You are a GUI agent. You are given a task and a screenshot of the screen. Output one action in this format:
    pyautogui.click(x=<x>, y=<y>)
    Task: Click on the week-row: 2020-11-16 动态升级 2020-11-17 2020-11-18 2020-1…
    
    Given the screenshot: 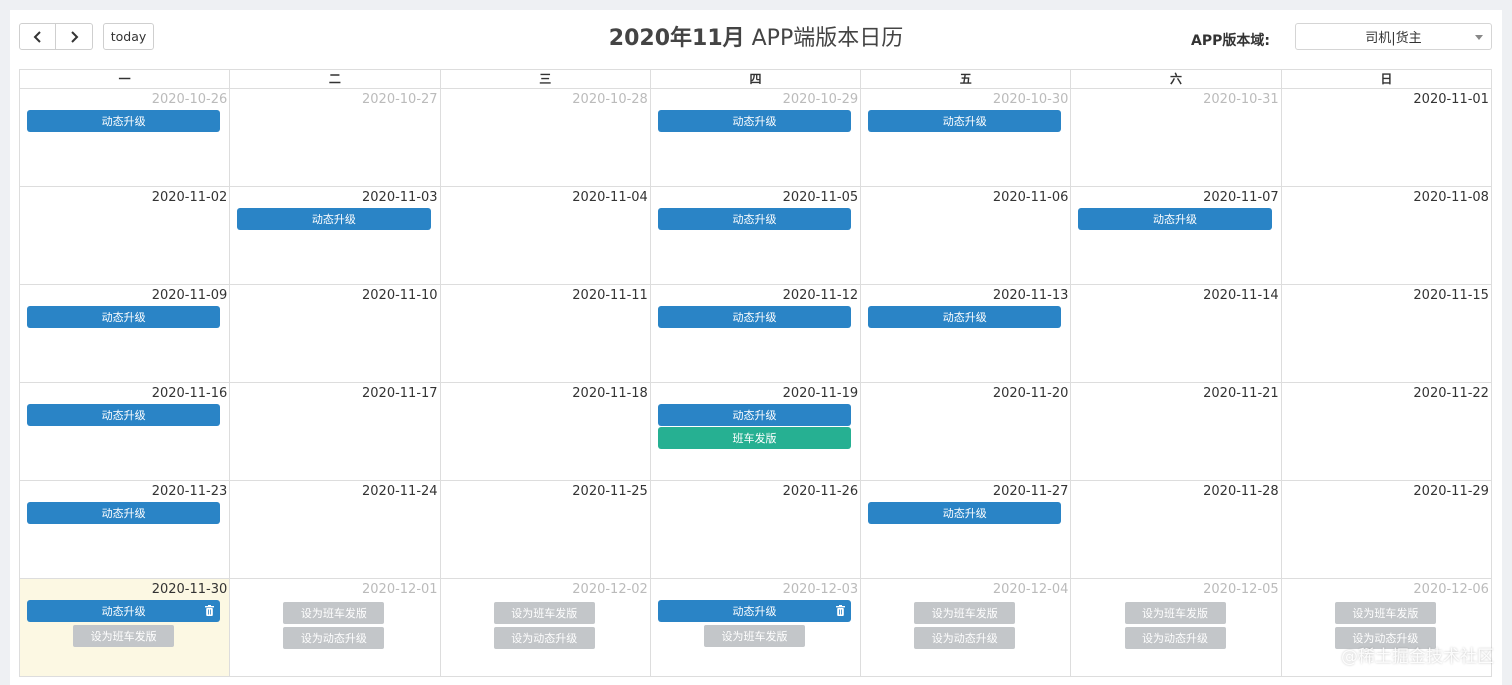 What is the action you would take?
    pyautogui.click(x=756, y=432)
    